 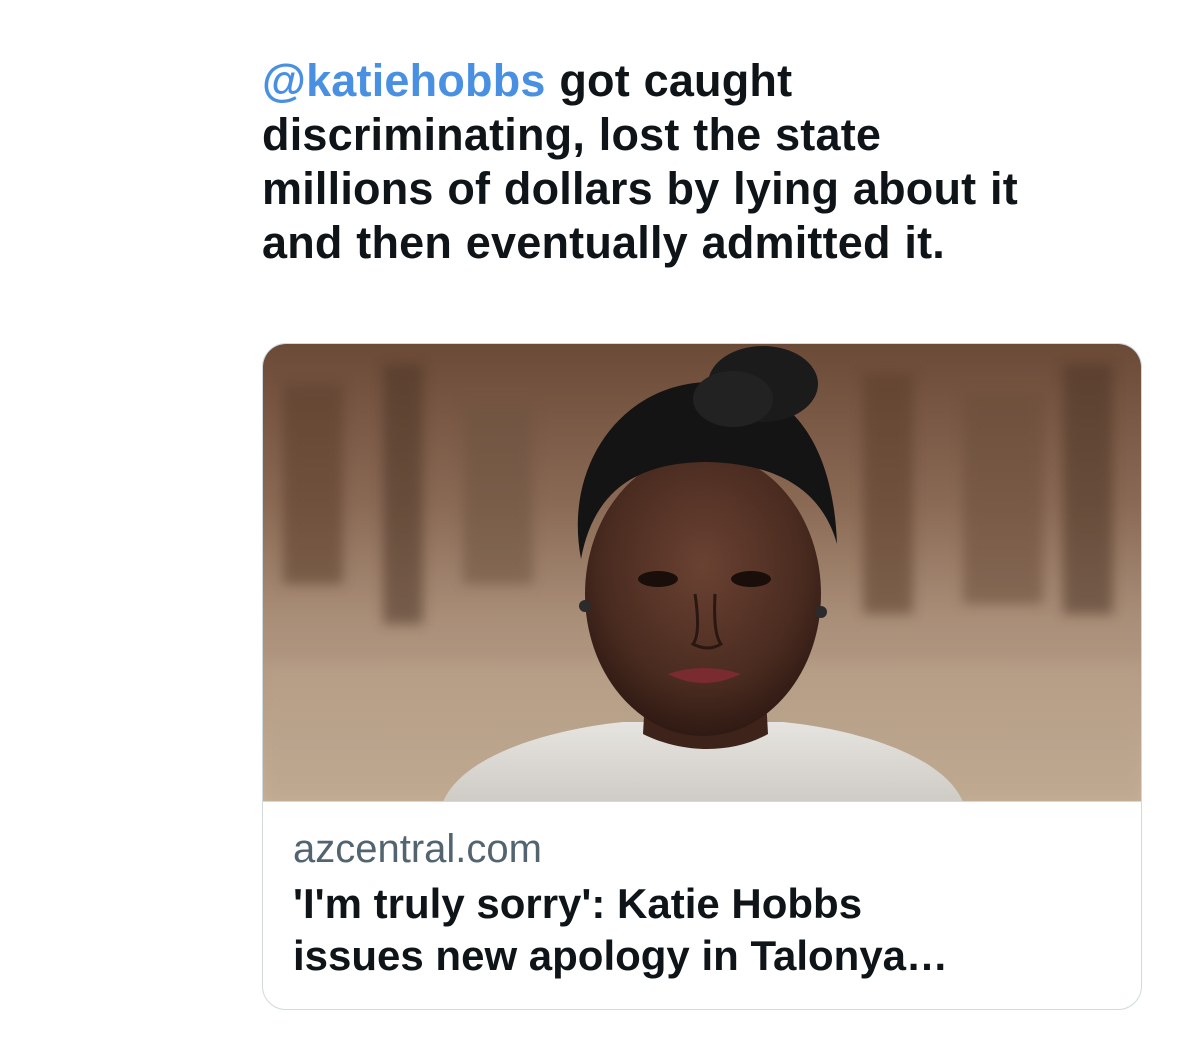 I want to click on card-title-line1: 'I'm truly sorry': Katie Hobbs, so click(x=578, y=903).